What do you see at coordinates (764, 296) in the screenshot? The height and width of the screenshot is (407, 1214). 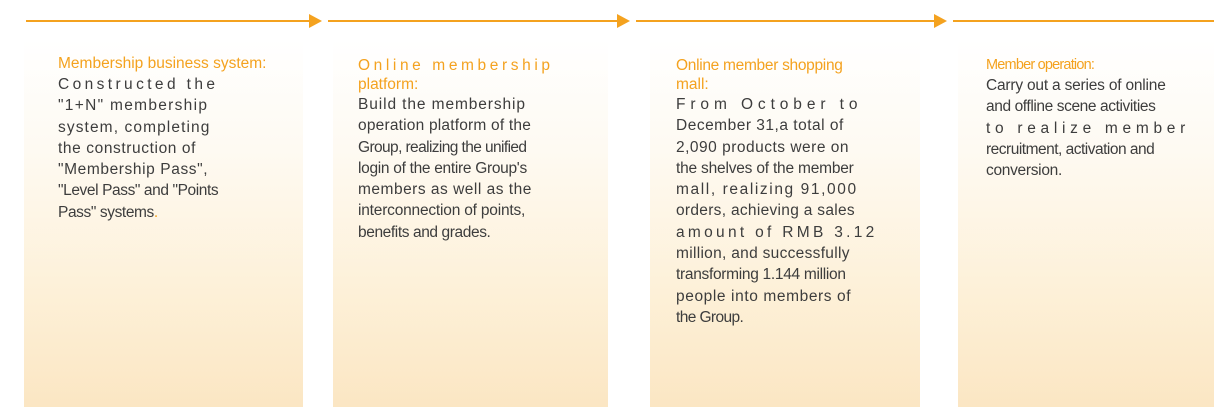 I see `body-line: people into members of` at bounding box center [764, 296].